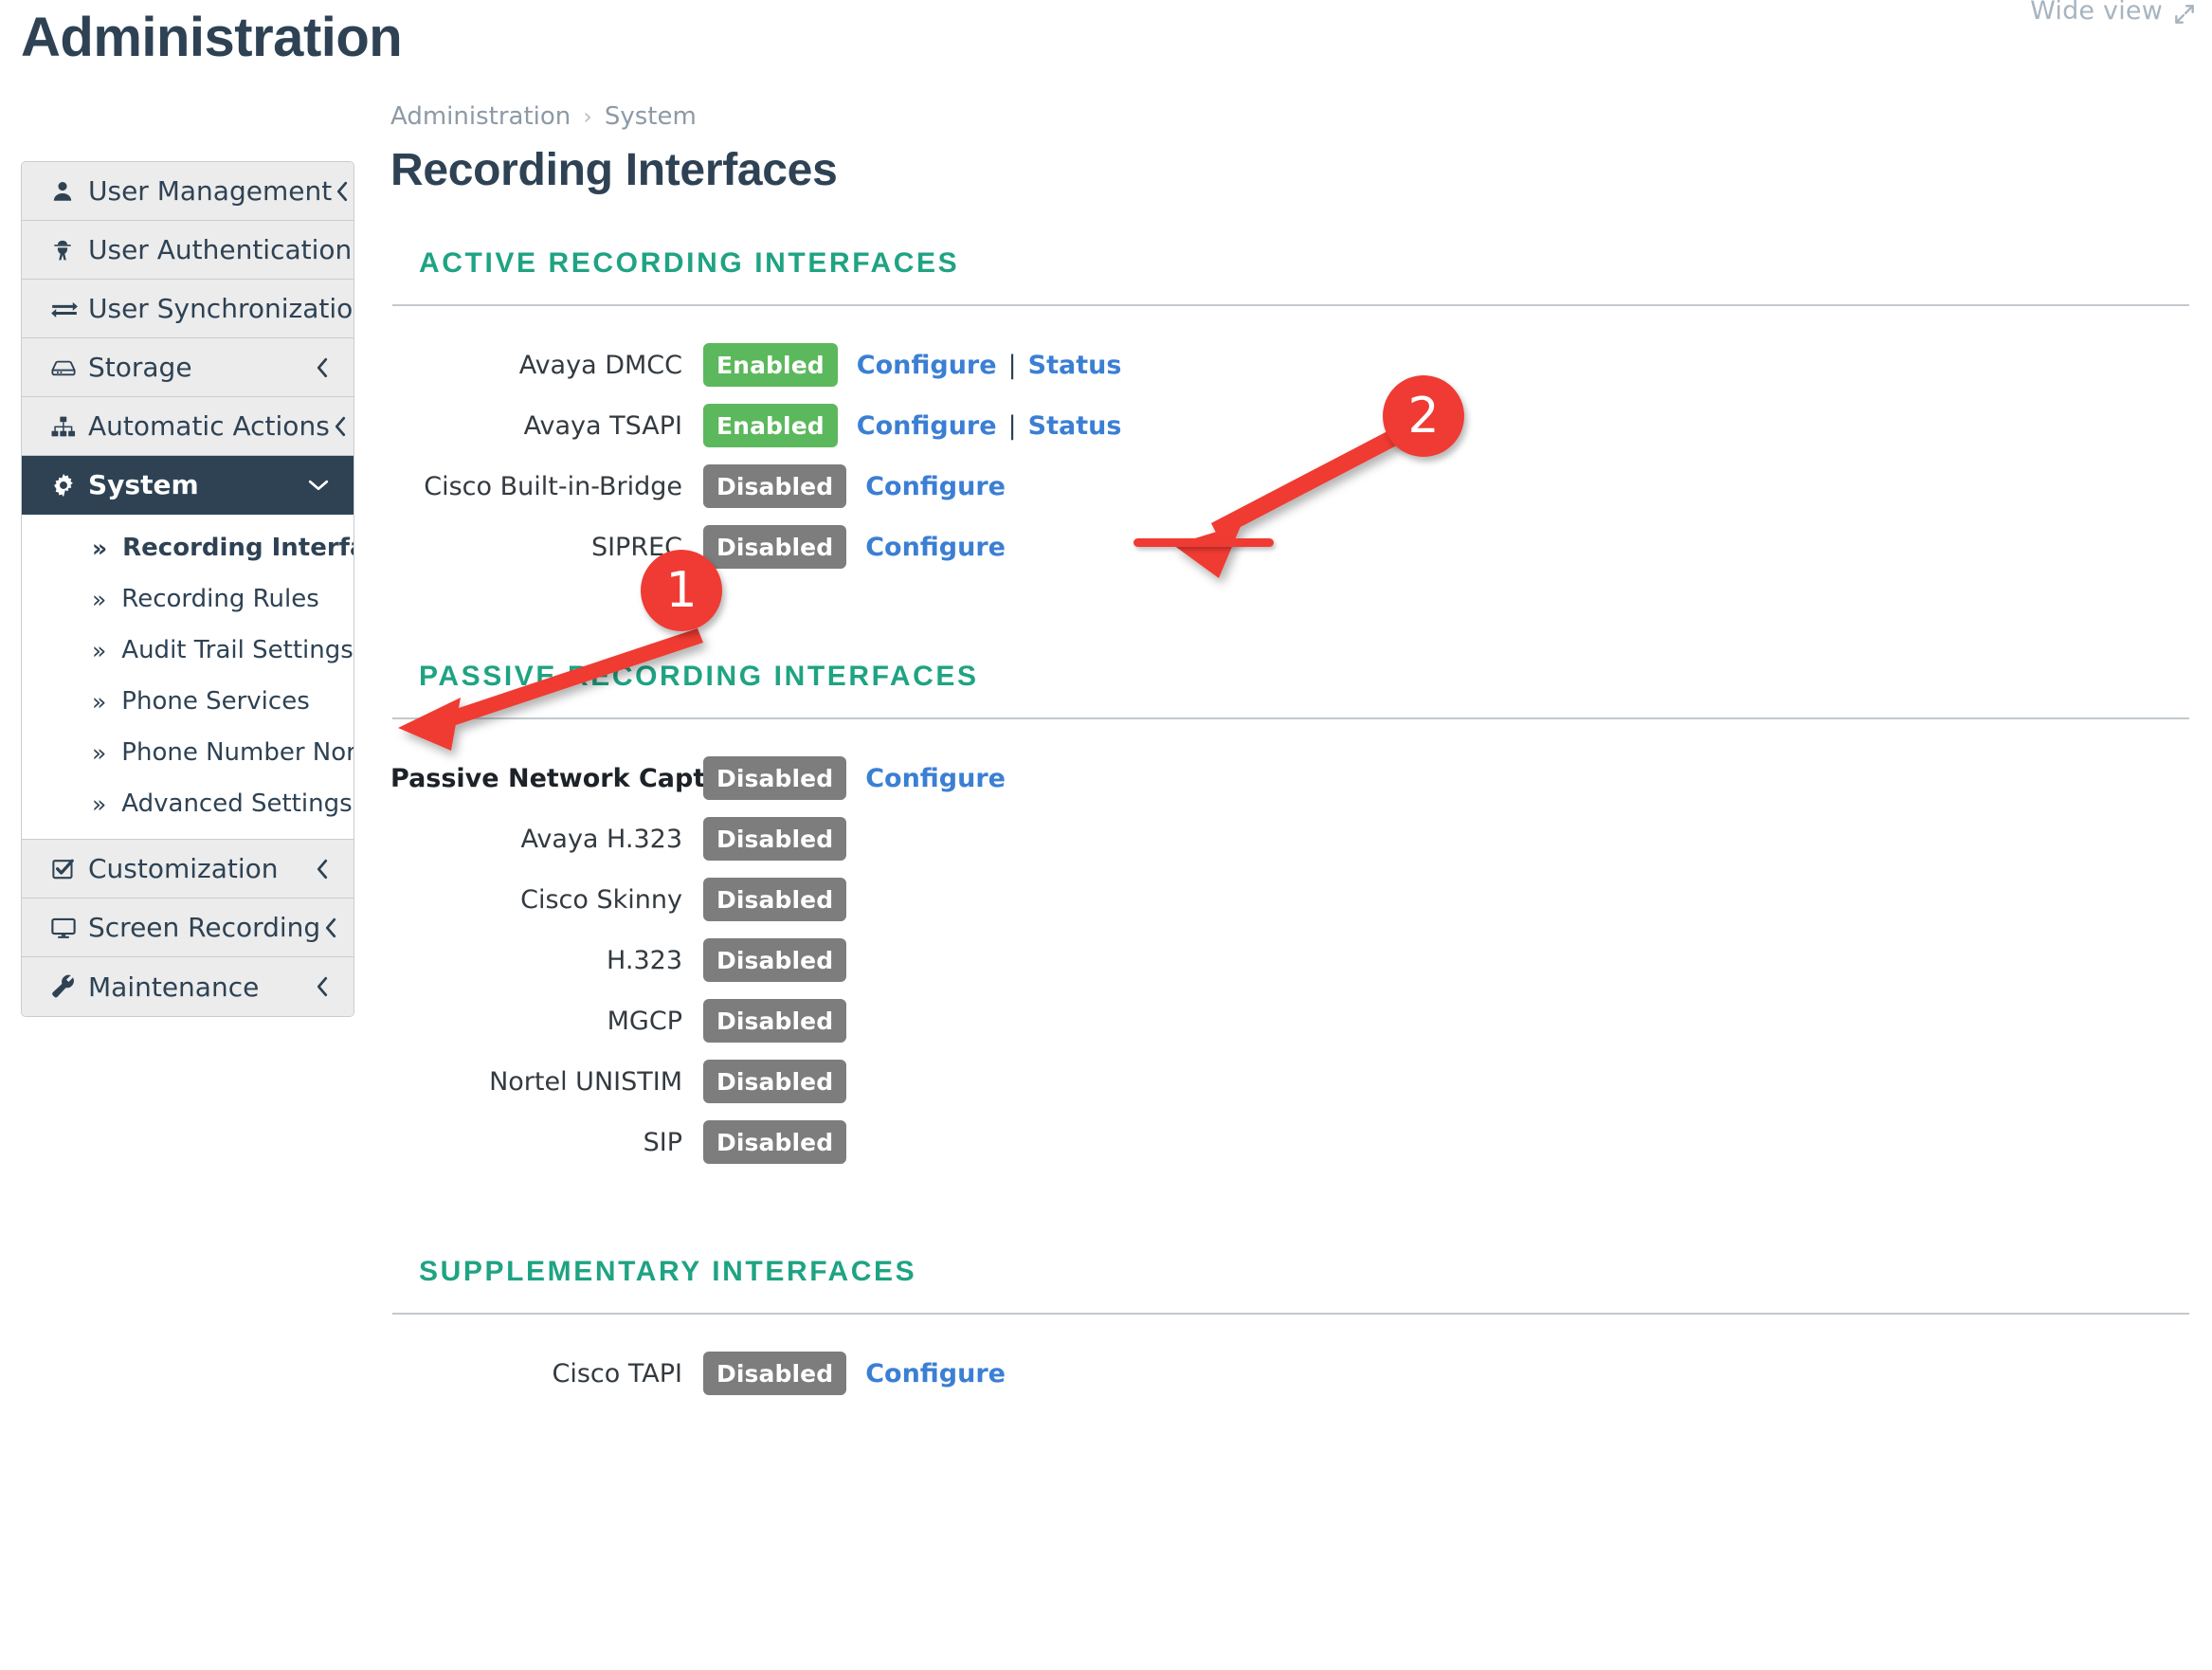 The width and height of the screenshot is (2212, 1670). I want to click on sidebar-subitem-label: Recording Interfaces, so click(238, 548).